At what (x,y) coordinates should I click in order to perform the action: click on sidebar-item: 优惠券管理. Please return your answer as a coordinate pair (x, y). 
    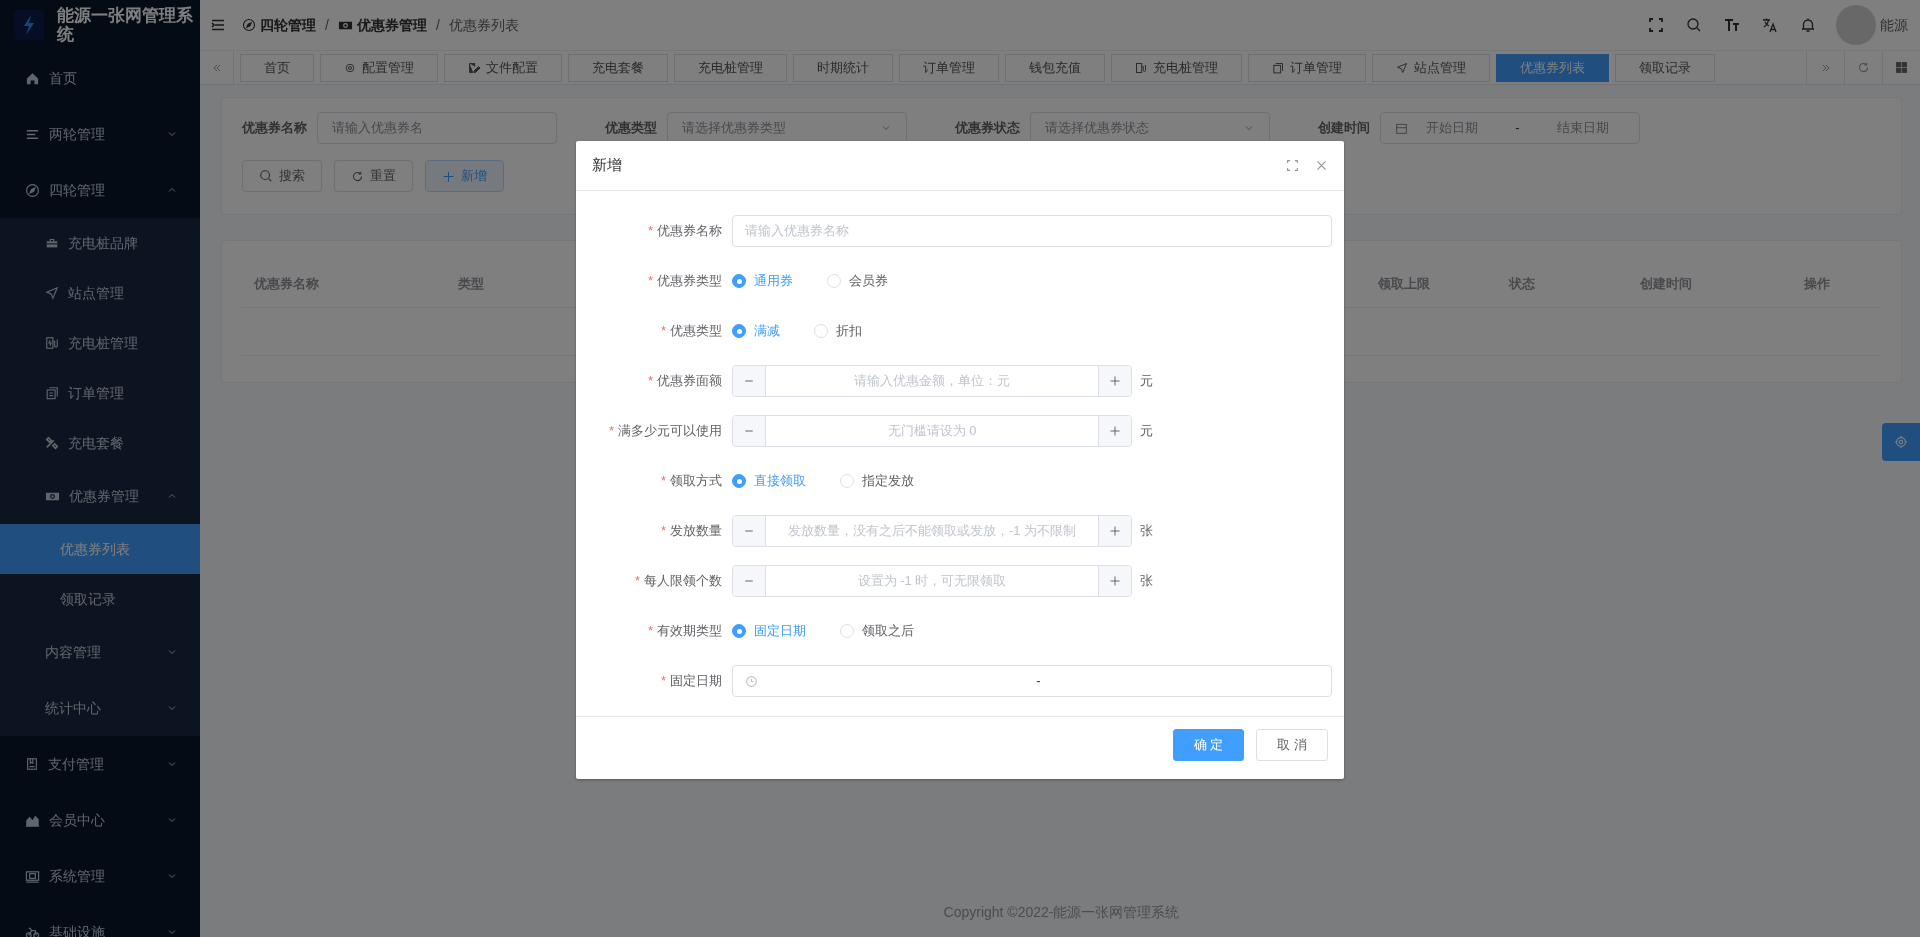
    Looking at the image, I should click on (100, 496).